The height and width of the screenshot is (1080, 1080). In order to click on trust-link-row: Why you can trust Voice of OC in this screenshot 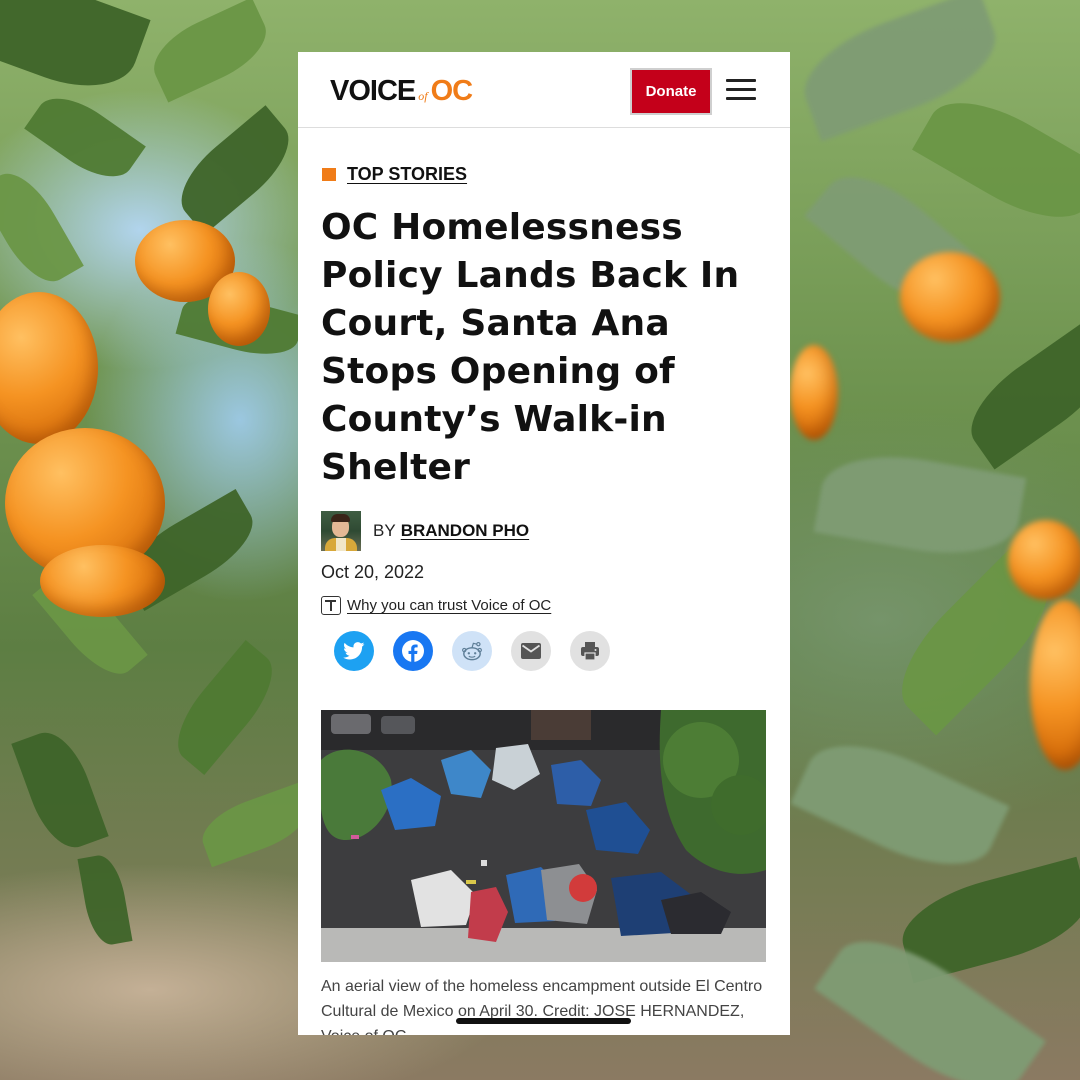, I will do `click(436, 605)`.